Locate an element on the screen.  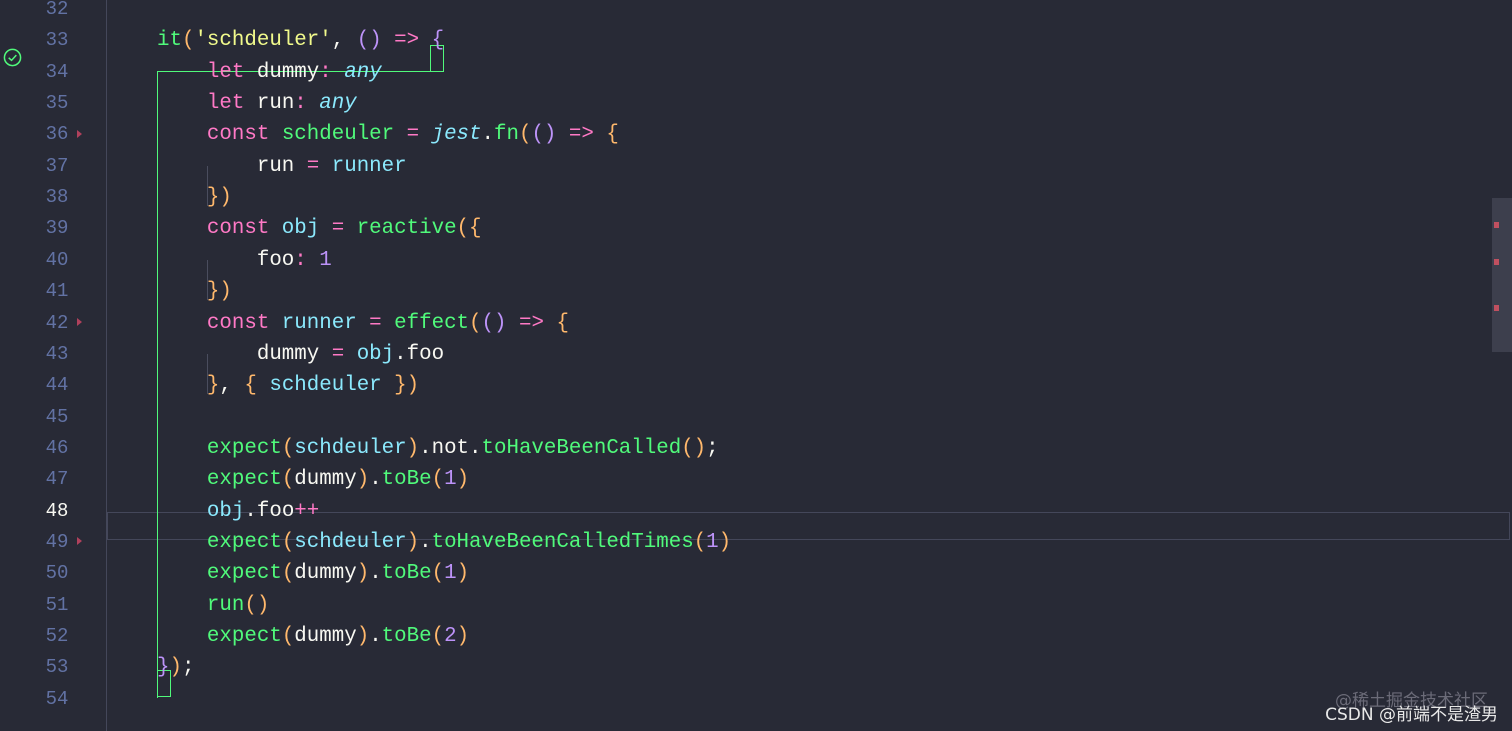
code-line: 40 foo: 1 is located at coordinates (756, 260).